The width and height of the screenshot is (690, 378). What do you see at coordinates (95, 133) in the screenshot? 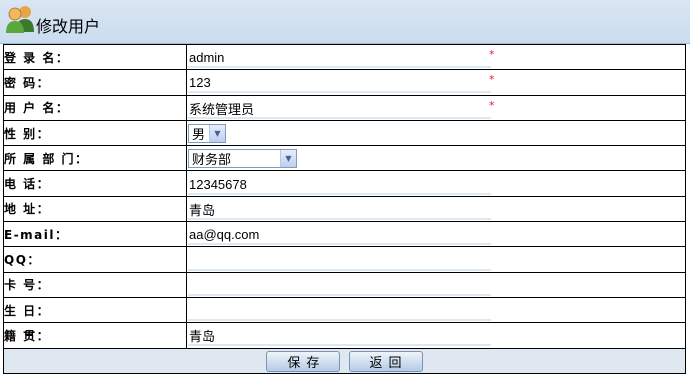
I see `gender-label: 性 别：` at bounding box center [95, 133].